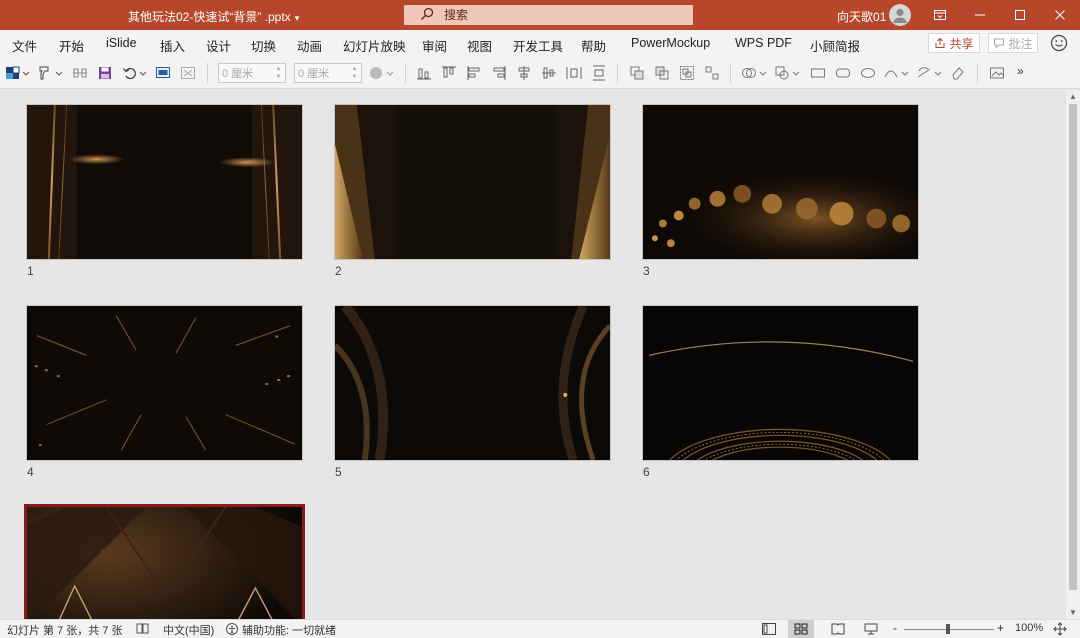  What do you see at coordinates (861, 16) in the screenshot?
I see `user-name: 向天歌01` at bounding box center [861, 16].